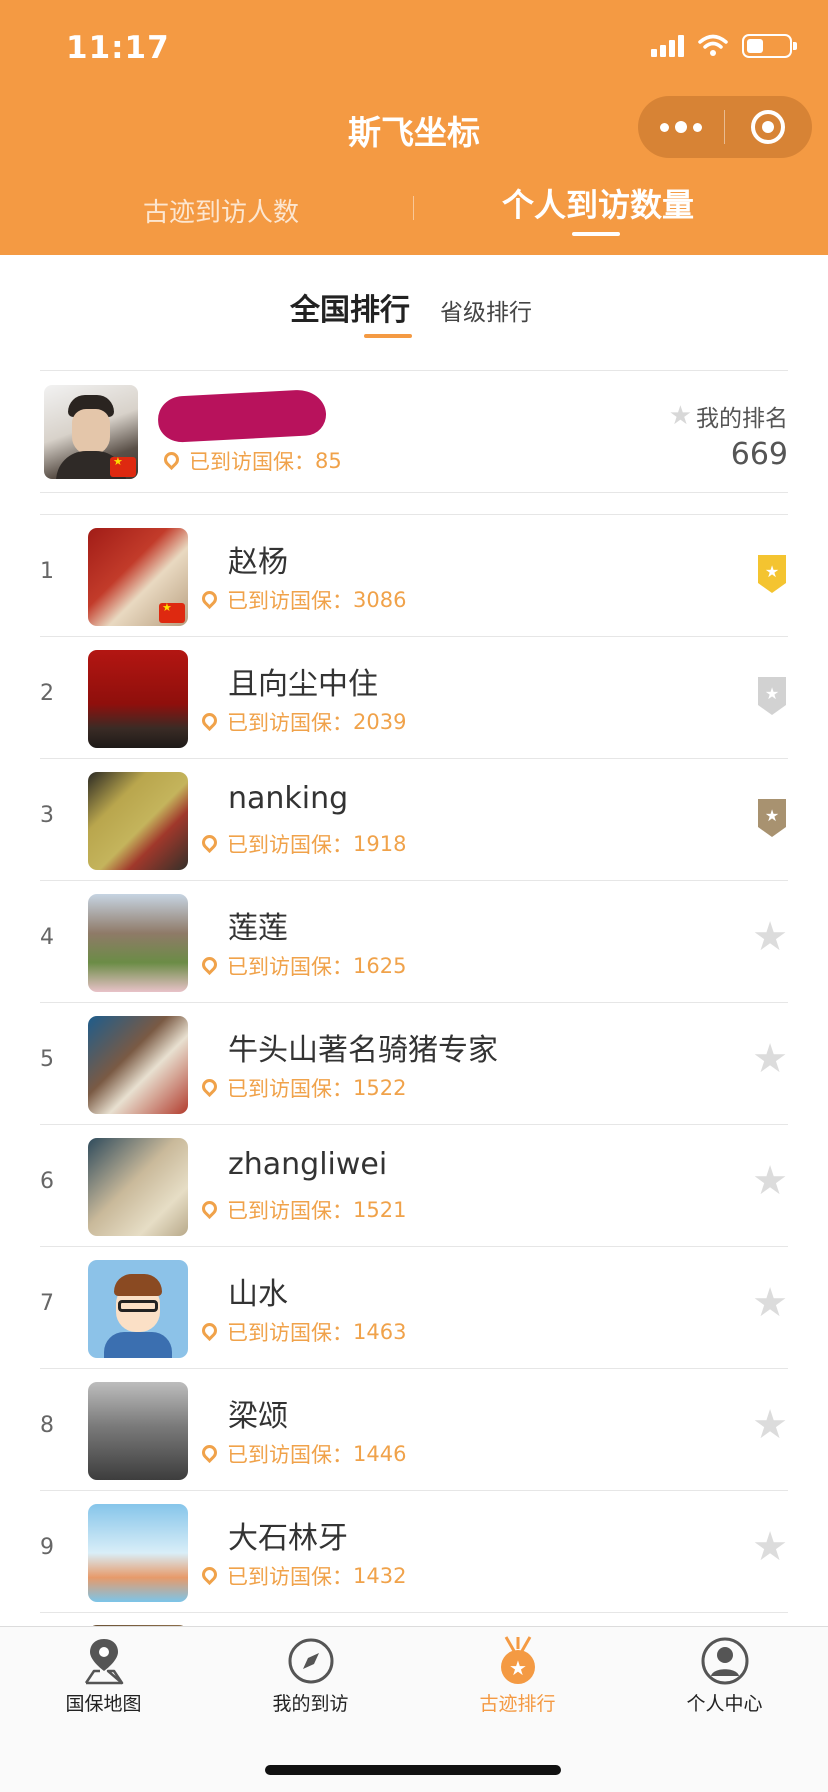 This screenshot has width=828, height=1792. I want to click on my-rank-label: ★ 我的排名, so click(728, 416).